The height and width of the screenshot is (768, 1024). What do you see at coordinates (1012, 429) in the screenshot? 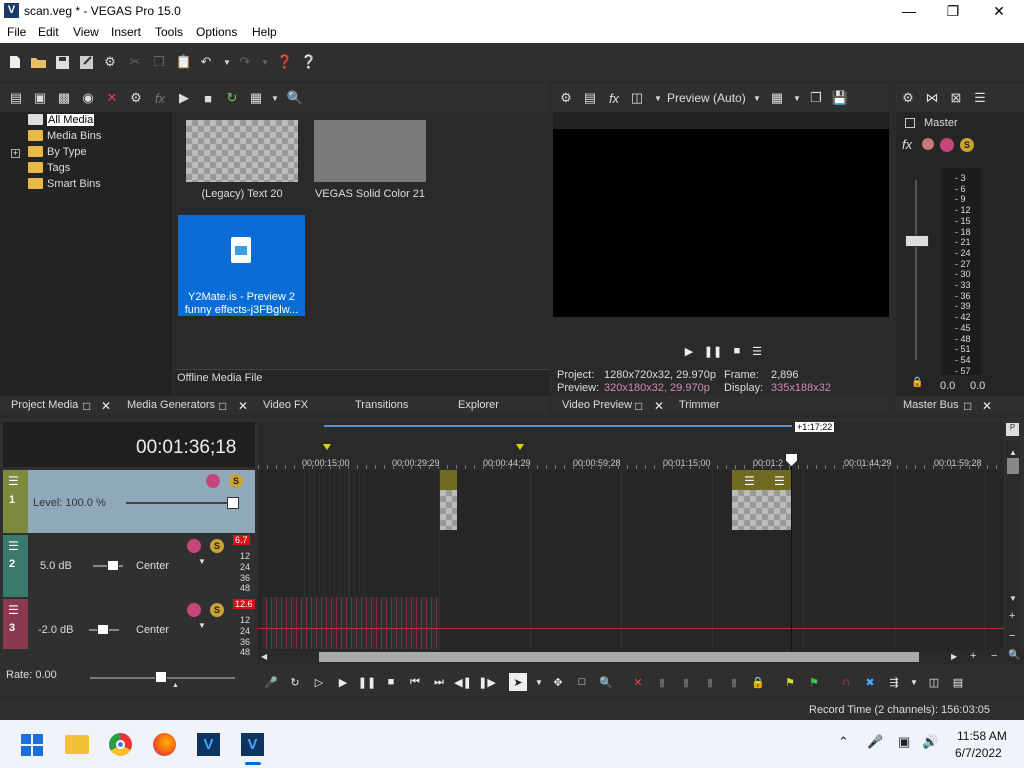
I see `timeline-marker-icon: P` at bounding box center [1012, 429].